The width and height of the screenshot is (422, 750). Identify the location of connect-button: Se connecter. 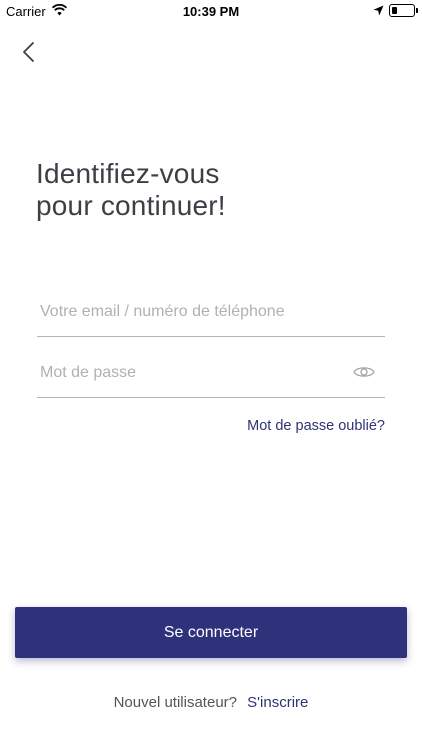
(211, 632).